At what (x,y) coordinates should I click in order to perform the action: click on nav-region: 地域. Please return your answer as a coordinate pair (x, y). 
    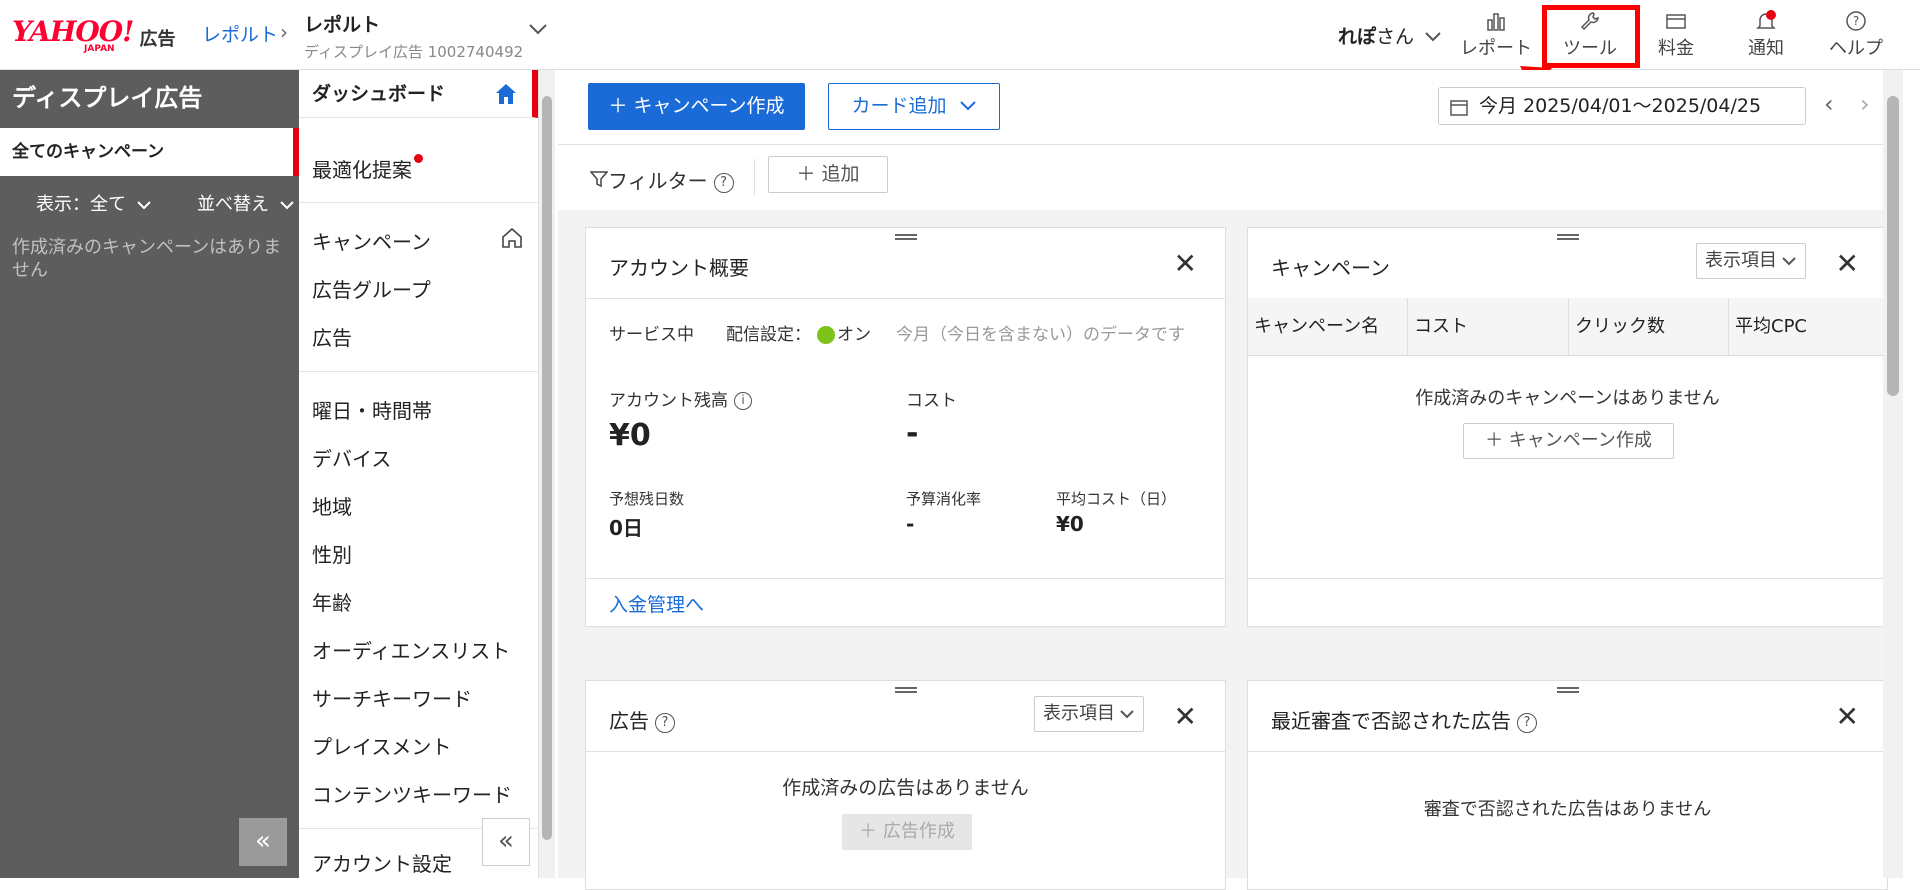
    Looking at the image, I should click on (332, 505).